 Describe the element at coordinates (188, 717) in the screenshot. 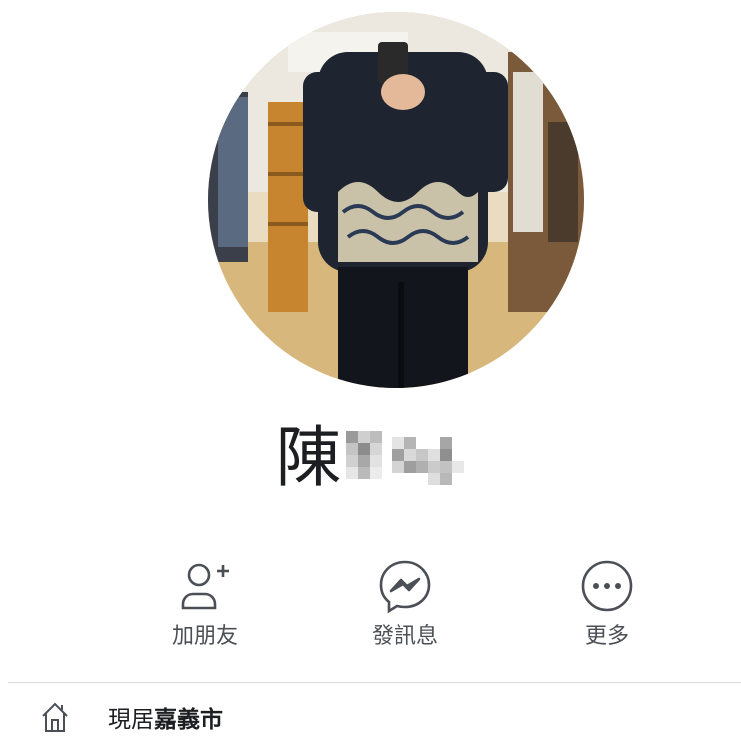

I see `lives-in-place: 嘉義市` at that location.